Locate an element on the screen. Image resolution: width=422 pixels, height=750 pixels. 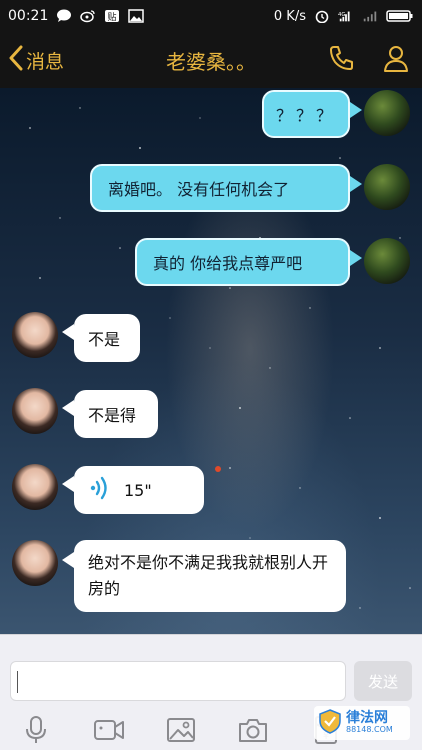
site-watermark: 律法网 88148.COM is located at coordinates (362, 723).